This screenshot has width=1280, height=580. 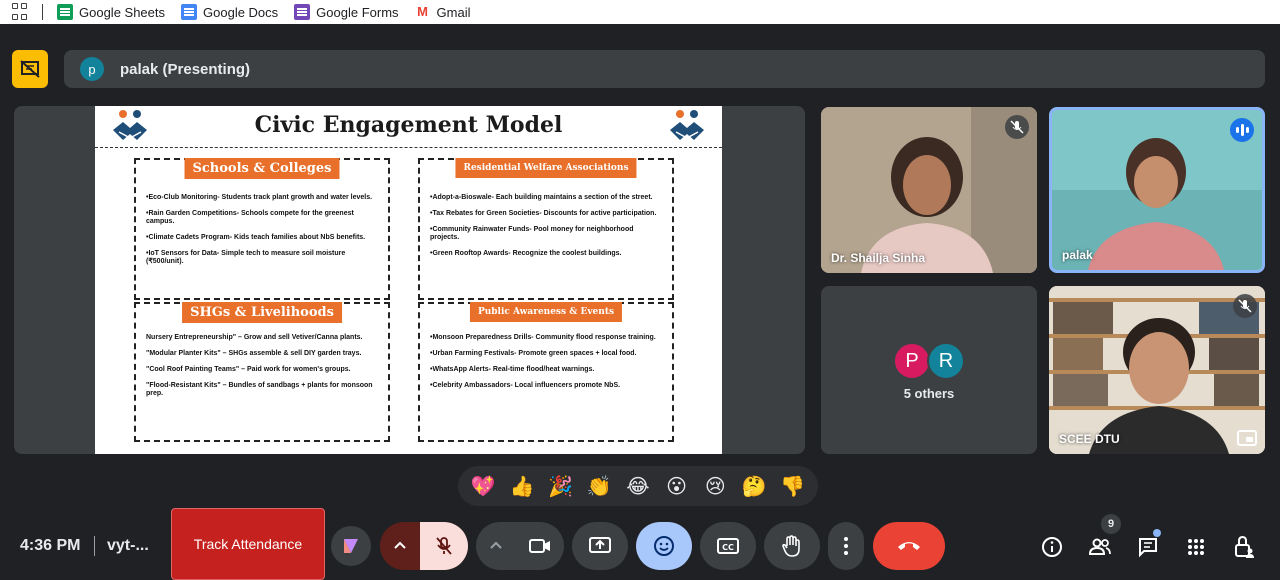 What do you see at coordinates (189, 12) in the screenshot?
I see `google-docs-icon` at bounding box center [189, 12].